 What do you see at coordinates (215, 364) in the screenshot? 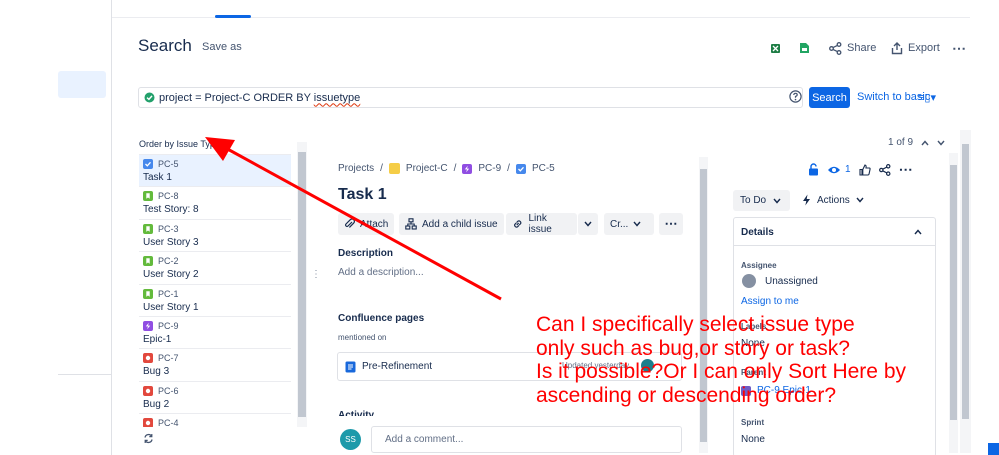
I see `list-item: PC-7 Bug 3` at bounding box center [215, 364].